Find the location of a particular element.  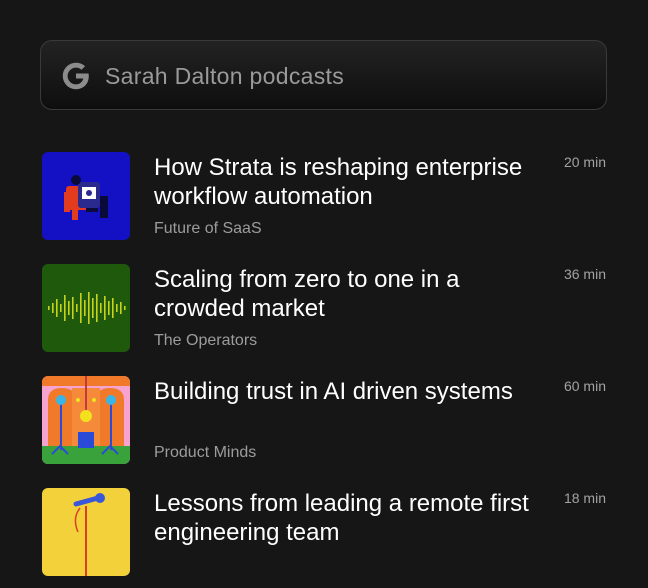

episode-duration: 60 min is located at coordinates (584, 386).